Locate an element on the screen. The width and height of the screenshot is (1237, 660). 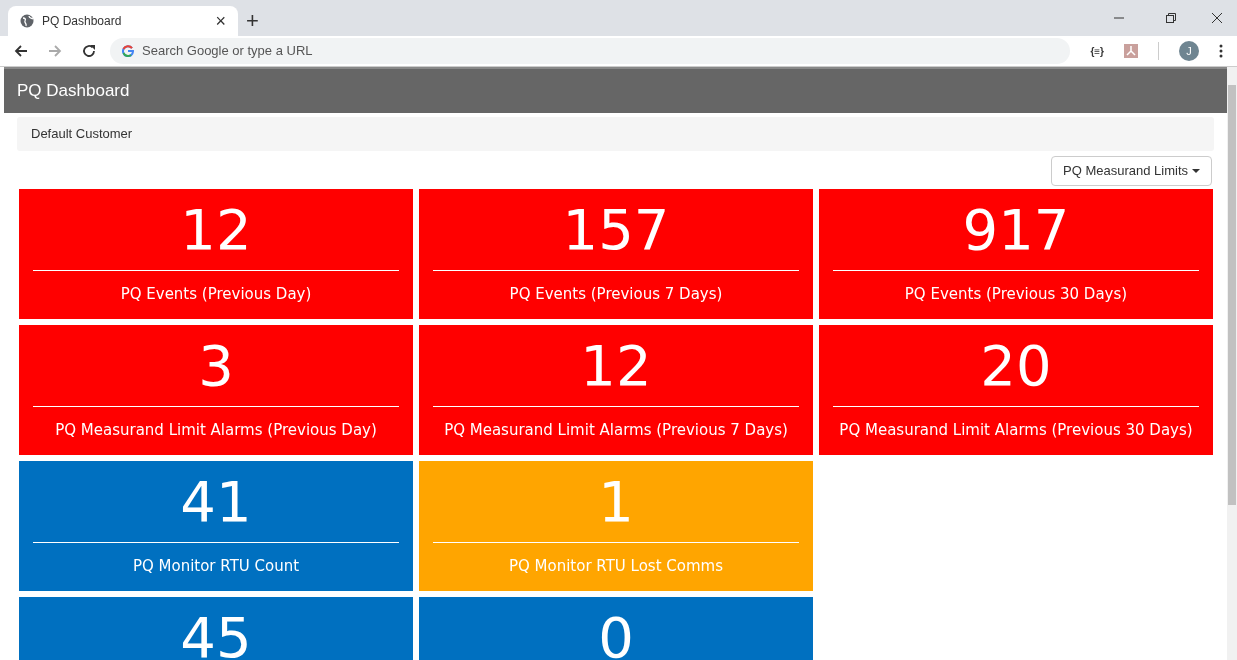
stat-label: PQ Measurand Limit Alarms (Previous 7 Days) is located at coordinates (616, 430).